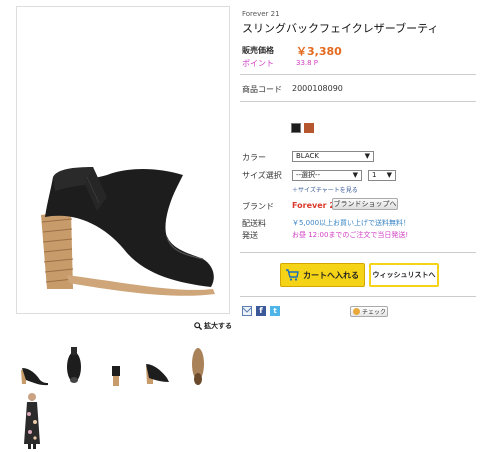 This screenshot has width=480, height=452. Describe the element at coordinates (262, 175) in the screenshot. I see `size-label: サイズ選択` at that location.